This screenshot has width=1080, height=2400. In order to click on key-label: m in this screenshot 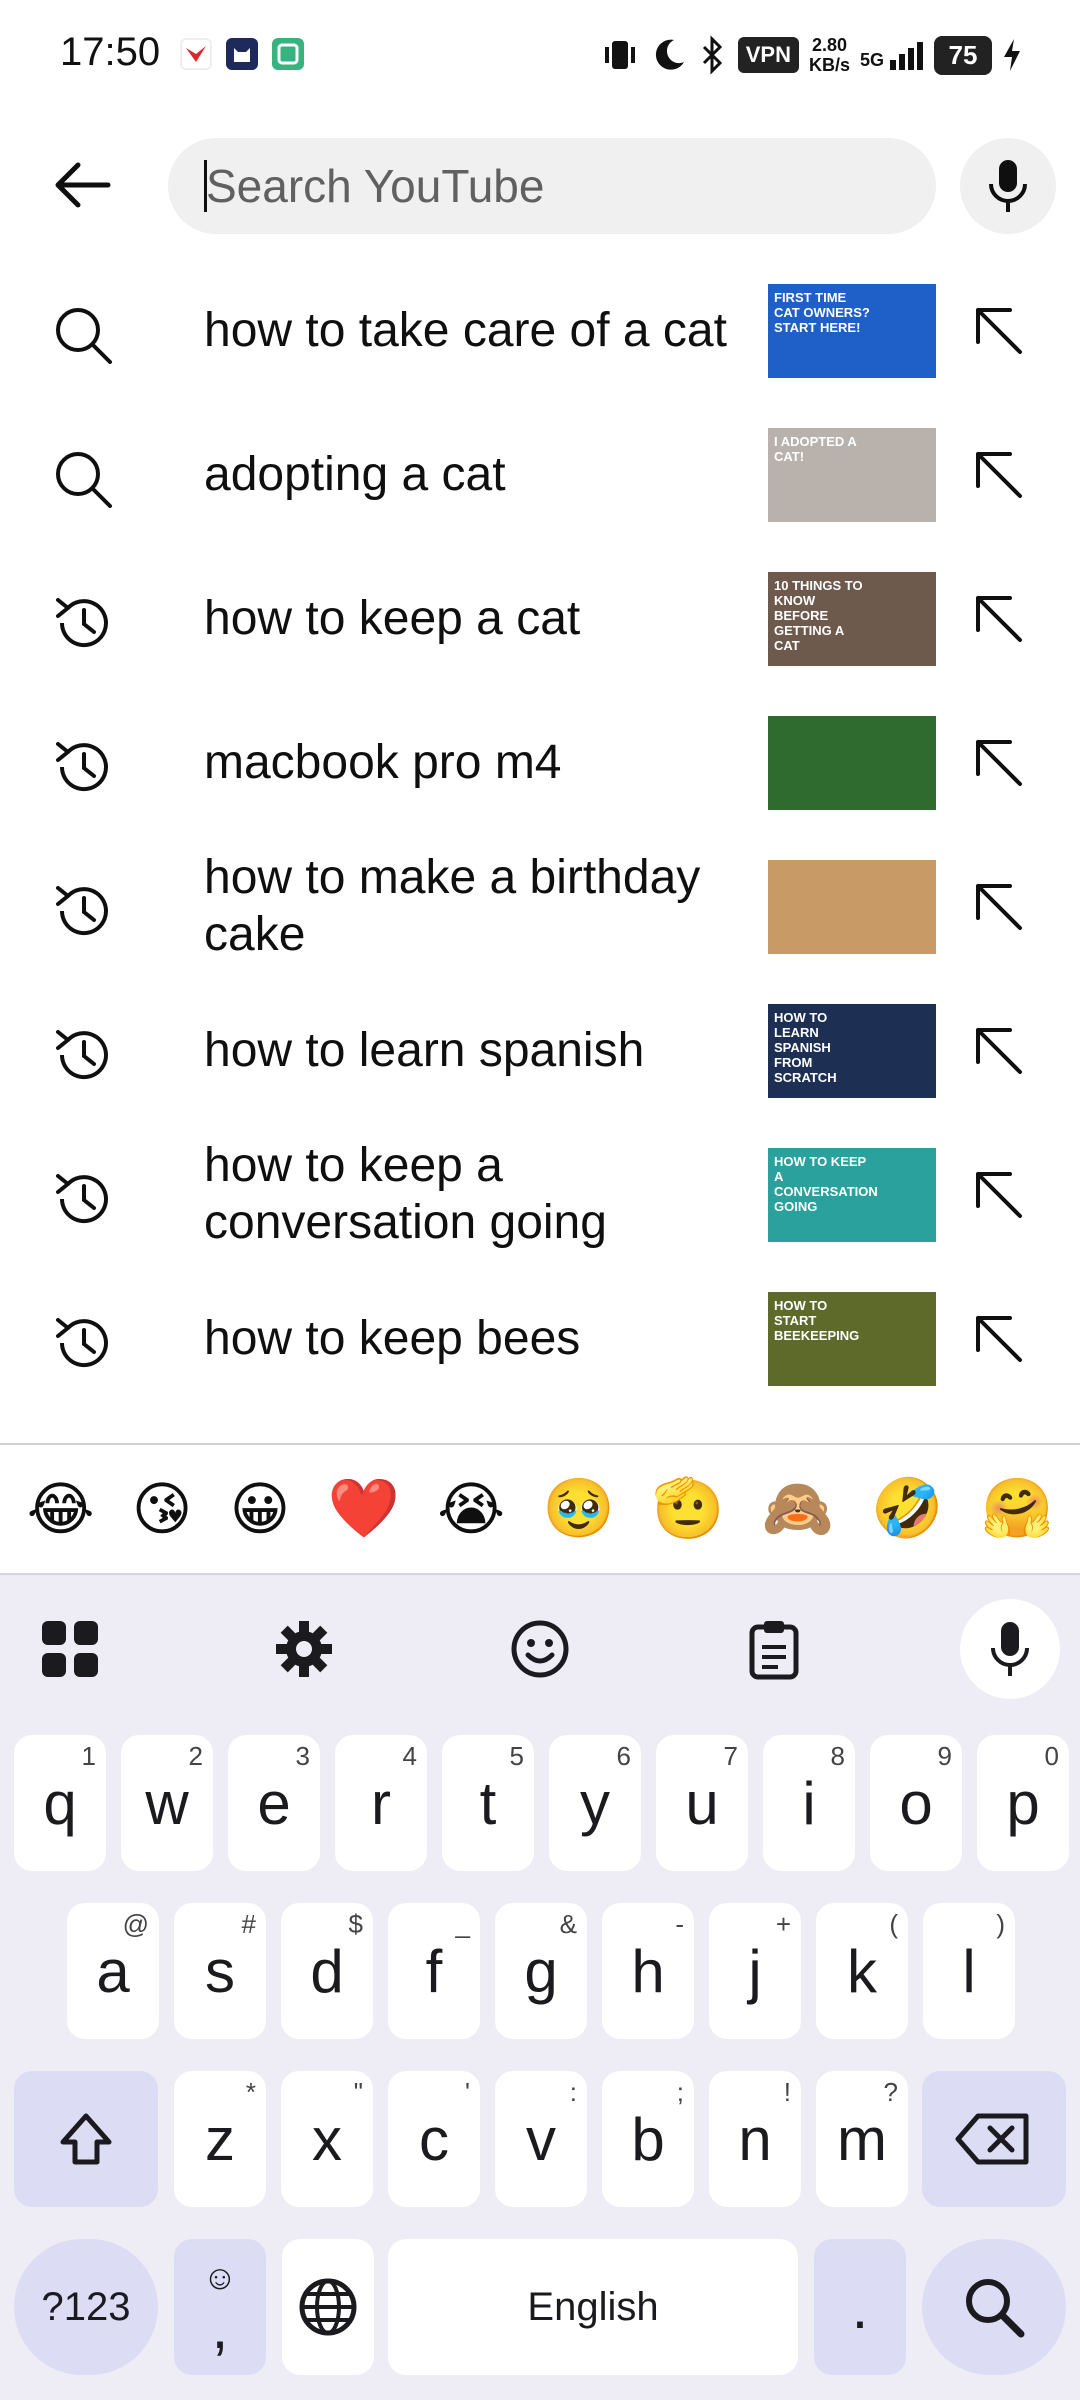, I will do `click(862, 2139)`.